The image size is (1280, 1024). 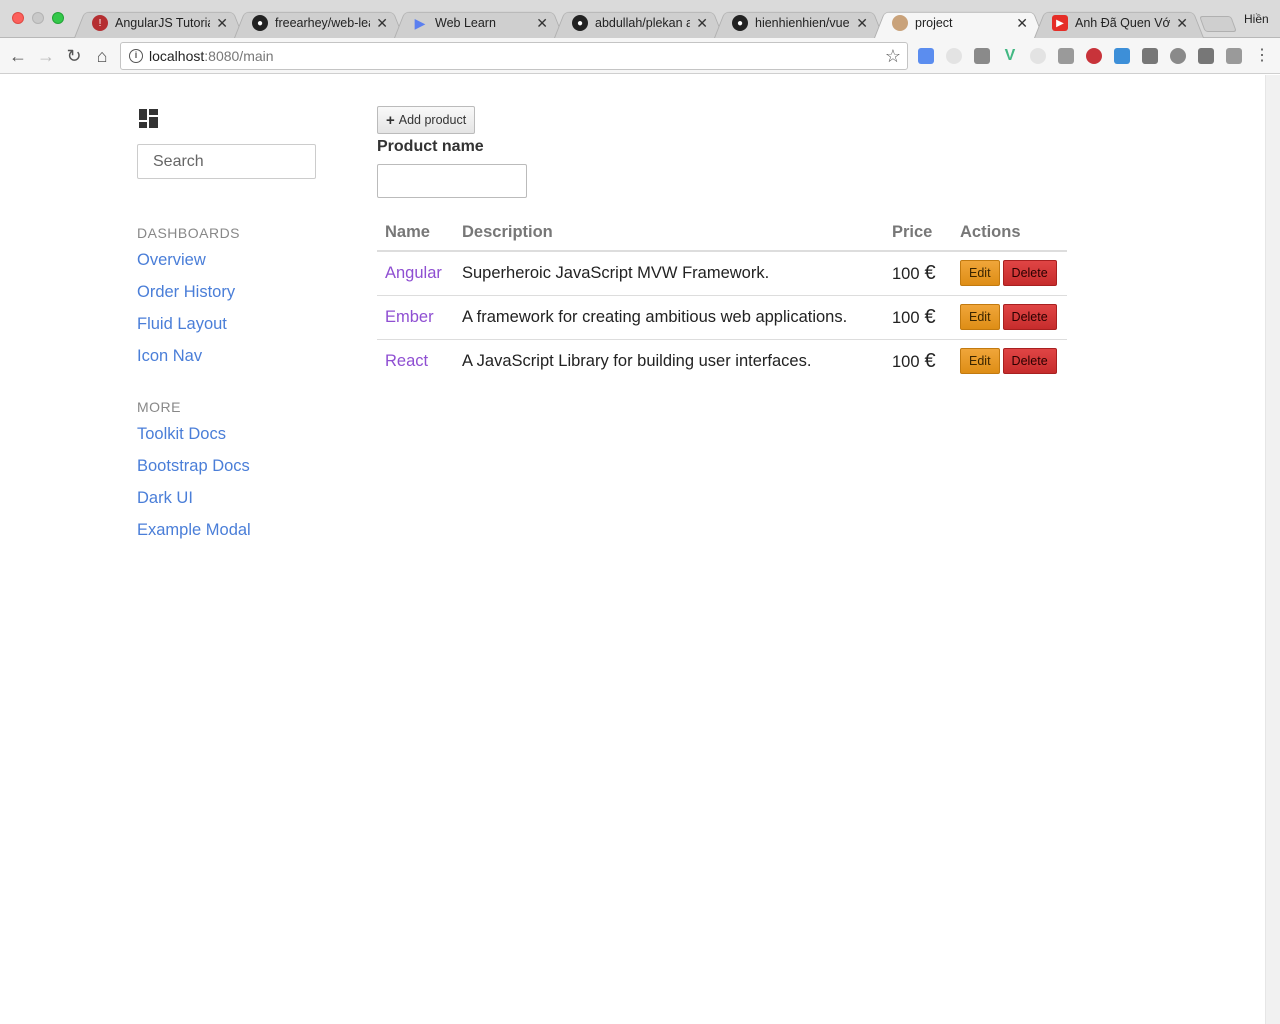 What do you see at coordinates (323, 23) in the screenshot?
I see `tab-title: freearhey/web-lea` at bounding box center [323, 23].